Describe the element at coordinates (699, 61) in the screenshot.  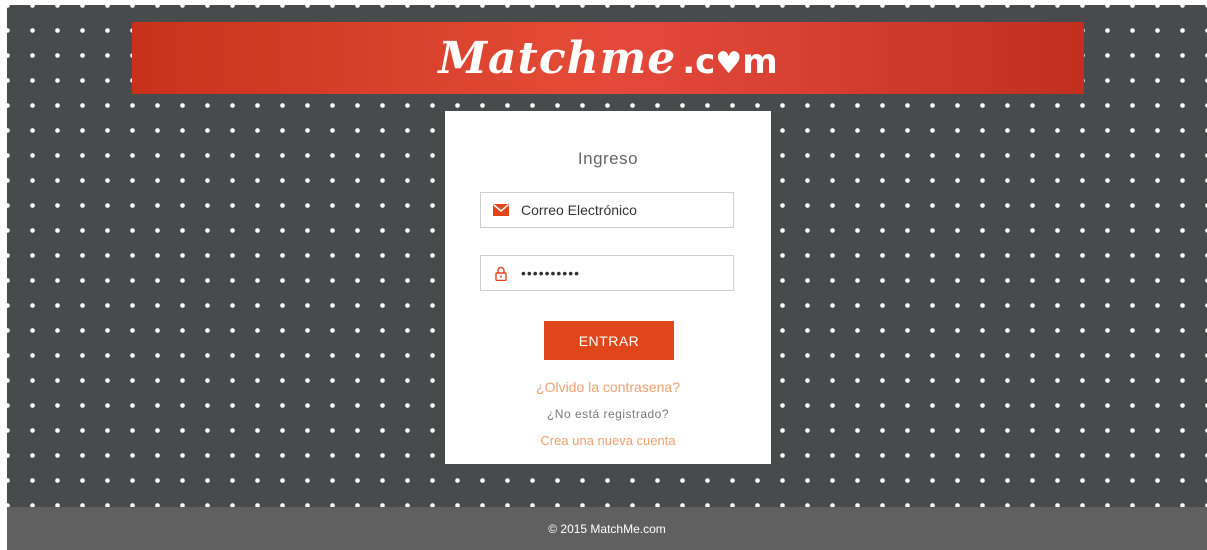
I see `logo-dot-c: .c` at that location.